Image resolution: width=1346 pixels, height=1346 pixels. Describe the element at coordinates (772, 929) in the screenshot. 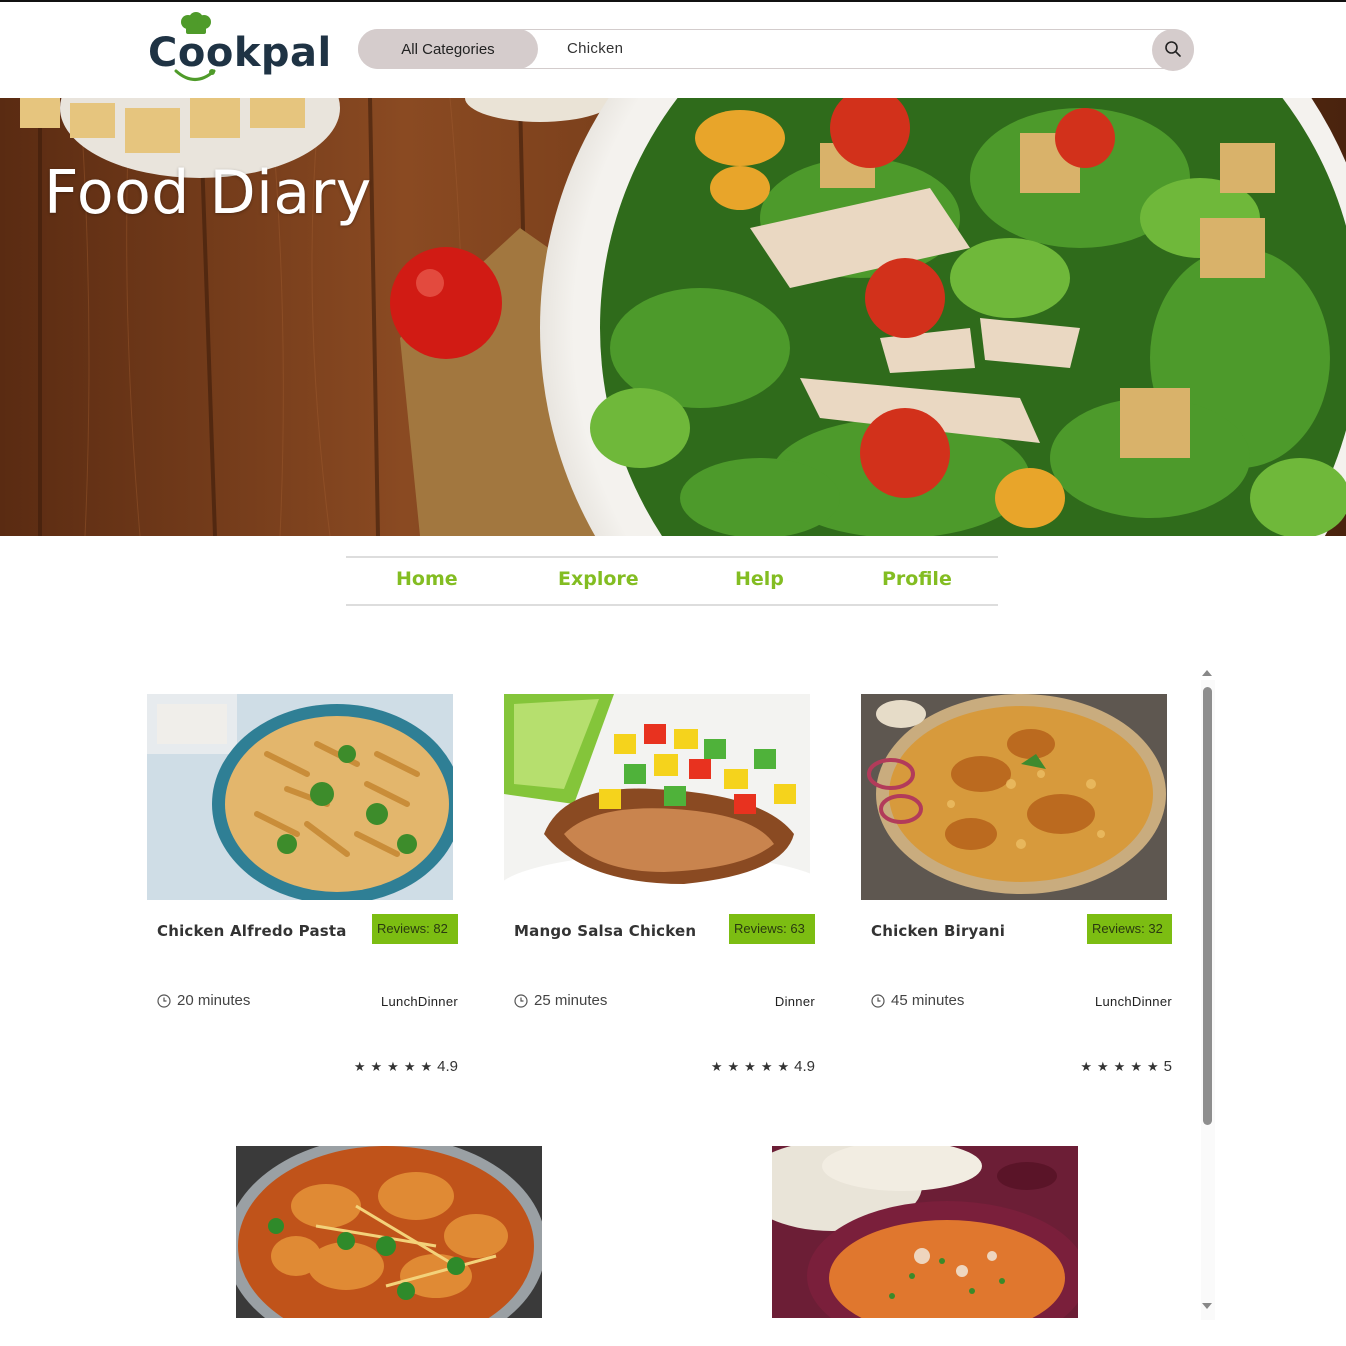

I see `reviews-badge: Reviews: 63` at that location.